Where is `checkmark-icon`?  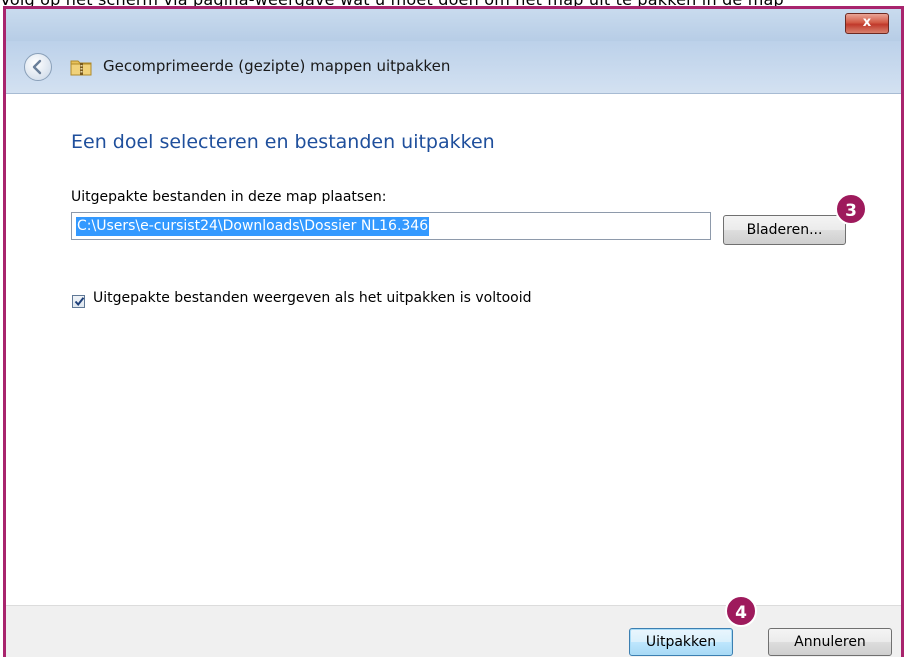 checkmark-icon is located at coordinates (79, 302).